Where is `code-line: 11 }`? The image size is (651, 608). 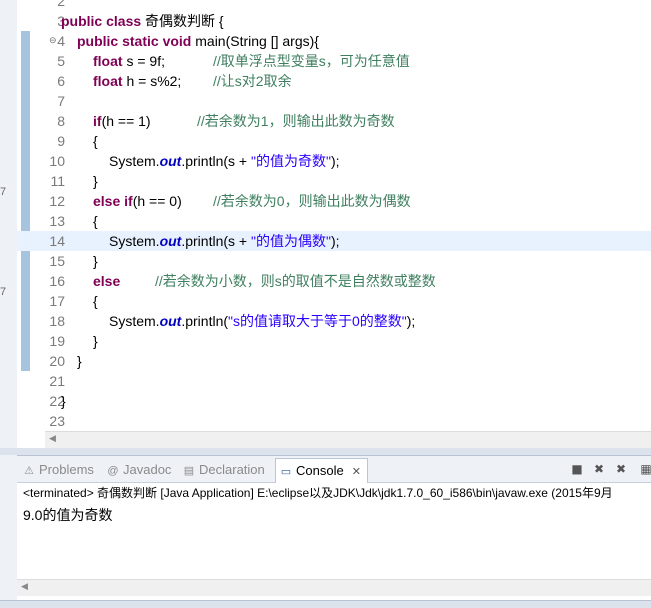
code-line: 11 } is located at coordinates (334, 181).